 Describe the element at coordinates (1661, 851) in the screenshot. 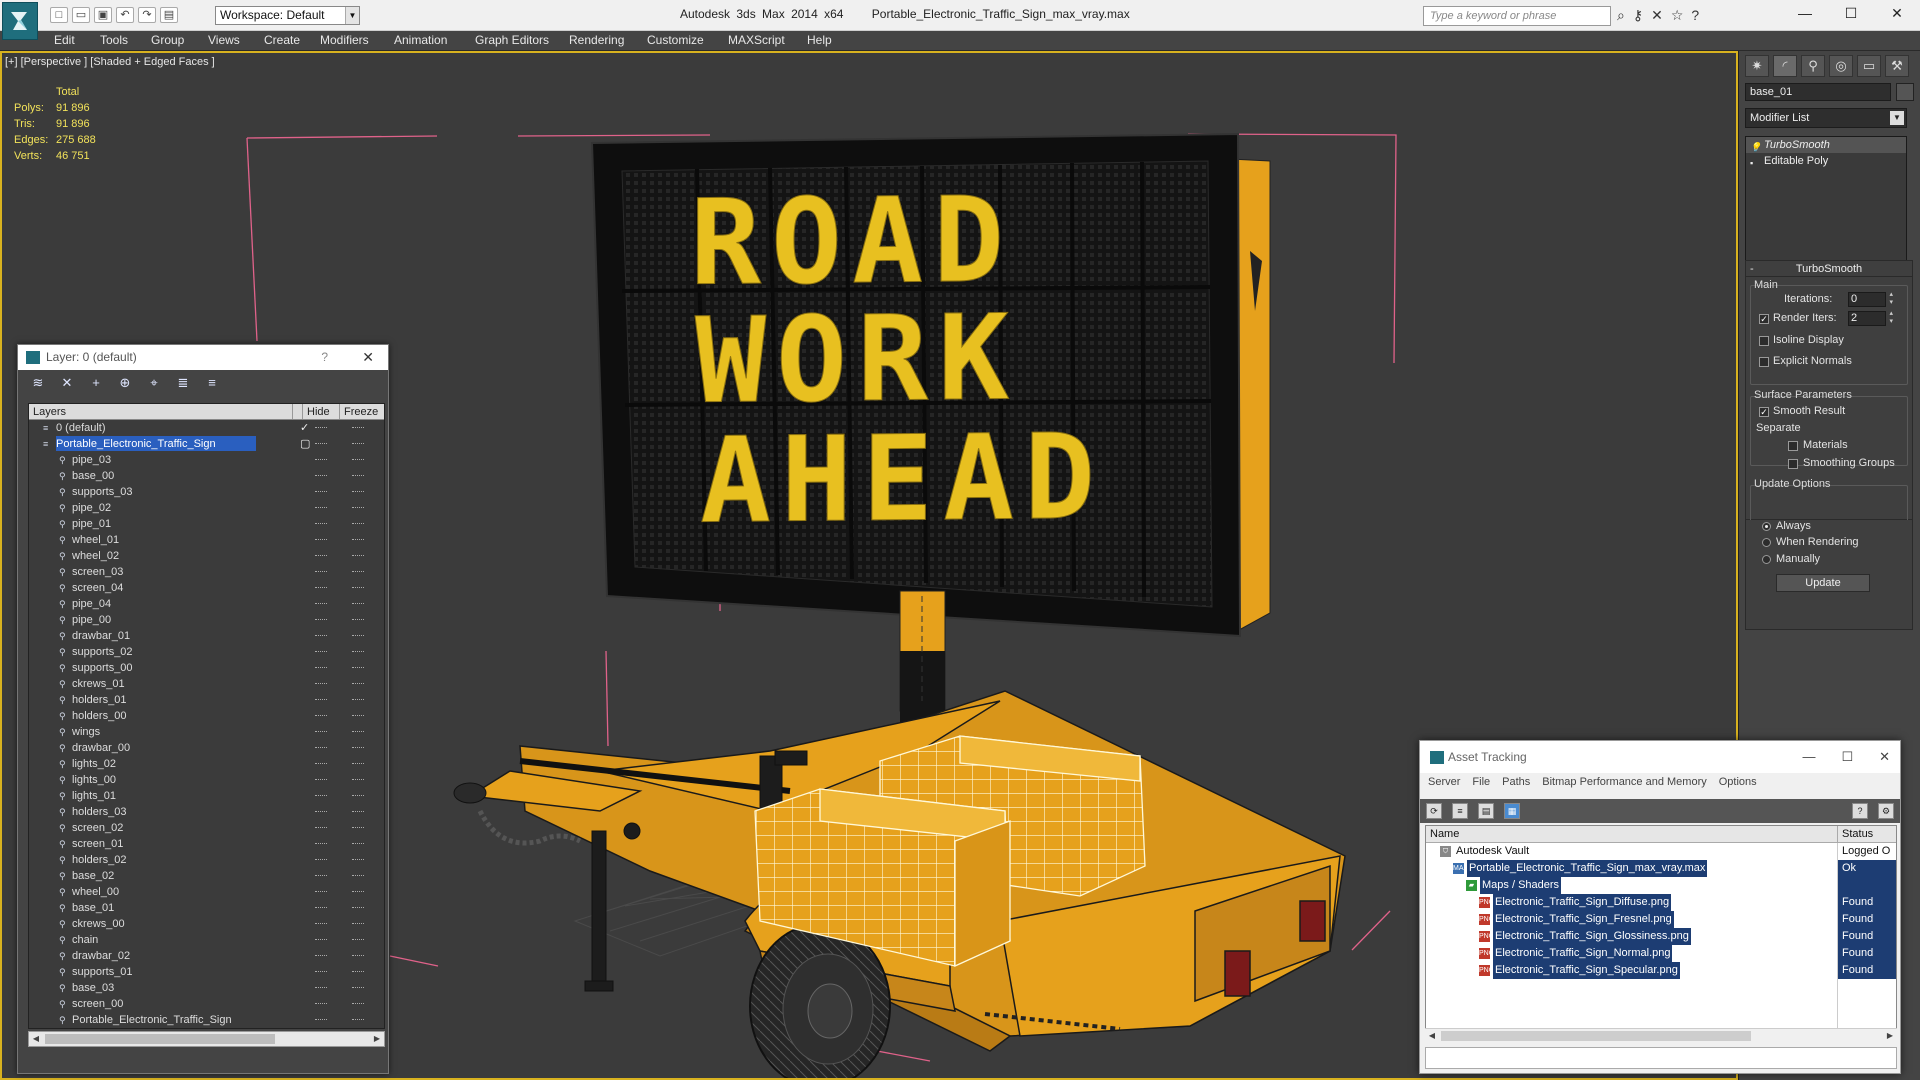

I see `asset-row: ⛉ Autodesk Vault Logged O` at that location.